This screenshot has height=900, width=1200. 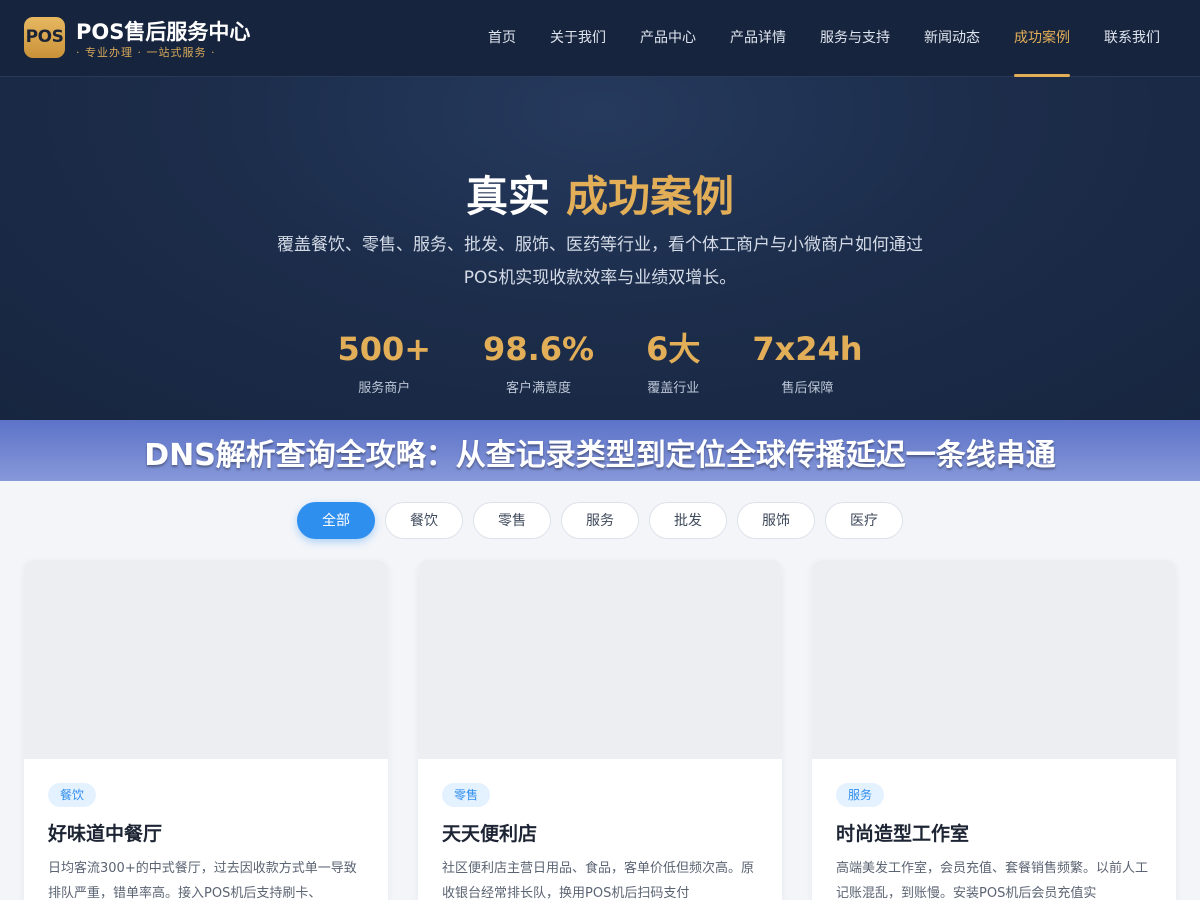 I want to click on nav-about: 关于我们, so click(x=578, y=38).